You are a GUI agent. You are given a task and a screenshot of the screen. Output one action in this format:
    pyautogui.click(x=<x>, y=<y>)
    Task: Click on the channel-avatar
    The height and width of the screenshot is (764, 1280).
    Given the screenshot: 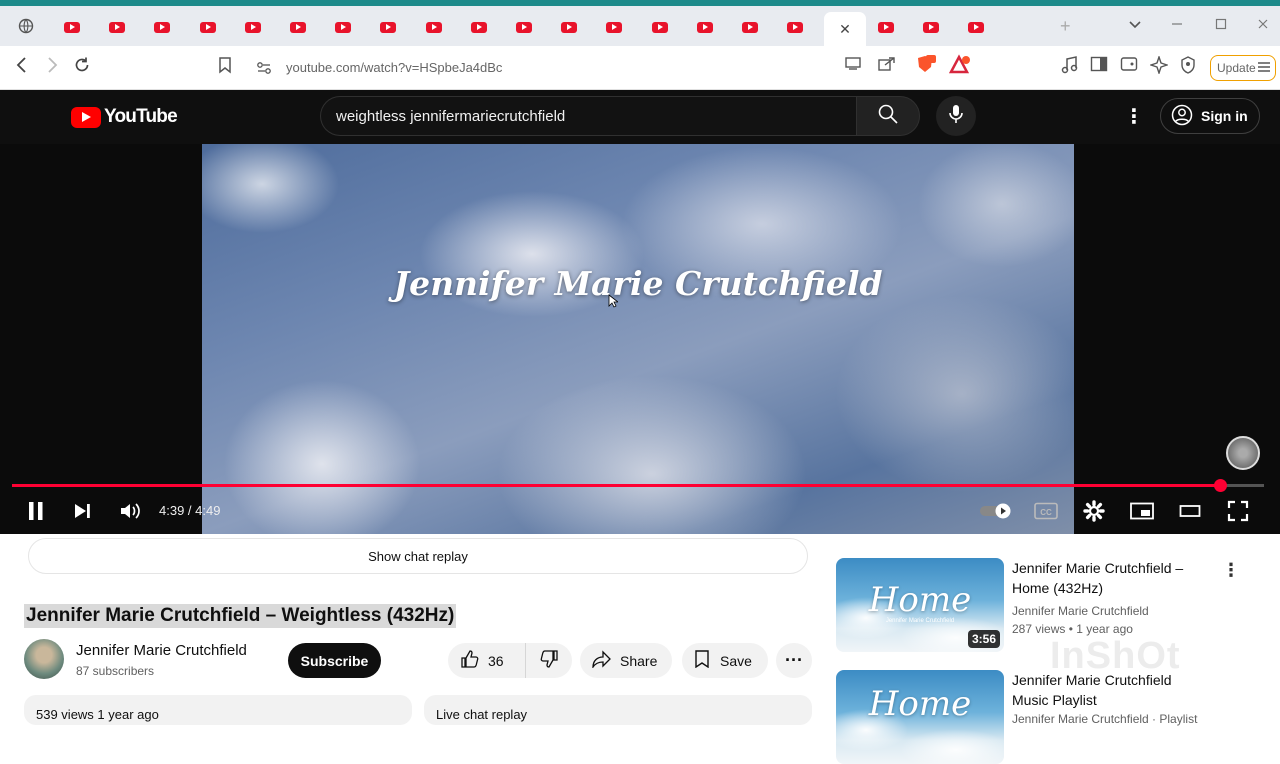 What is the action you would take?
    pyautogui.click(x=44, y=659)
    